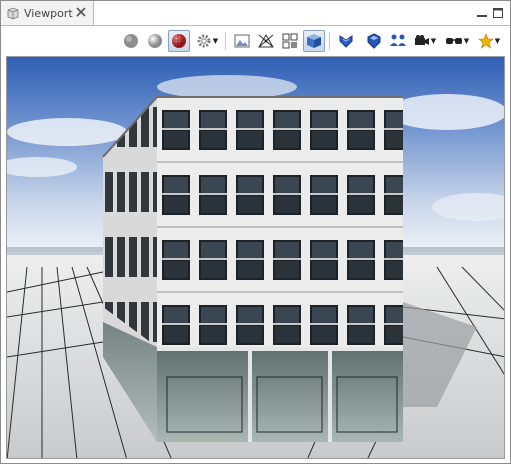  I want to click on shading-smooth-button, so click(155, 41).